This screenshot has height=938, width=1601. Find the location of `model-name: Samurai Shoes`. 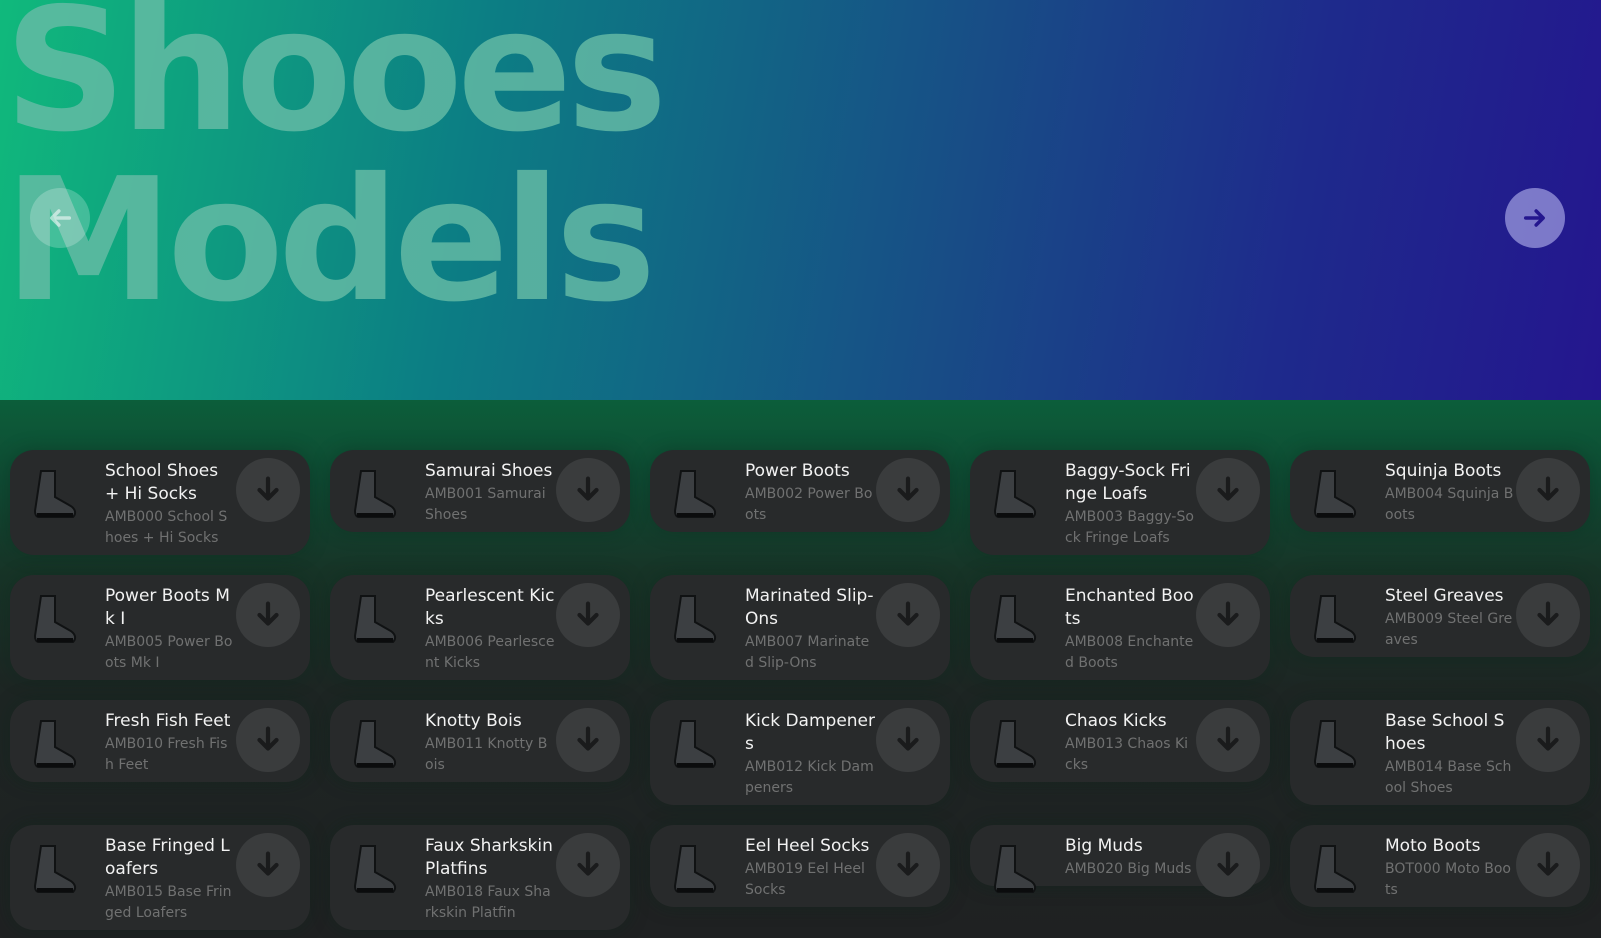

model-name: Samurai Shoes is located at coordinates (489, 471).